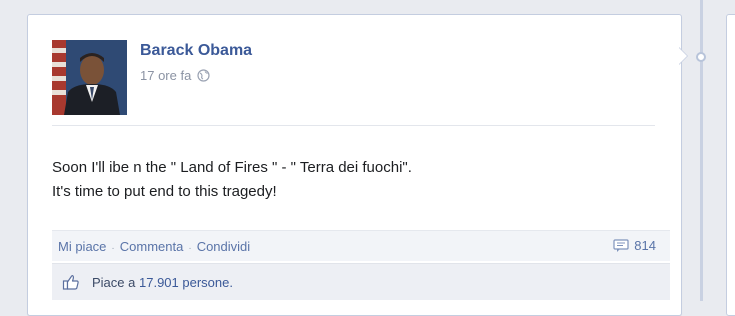 The height and width of the screenshot is (316, 735). Describe the element at coordinates (70, 282) in the screenshot. I see `thumbs-up-icon` at that location.